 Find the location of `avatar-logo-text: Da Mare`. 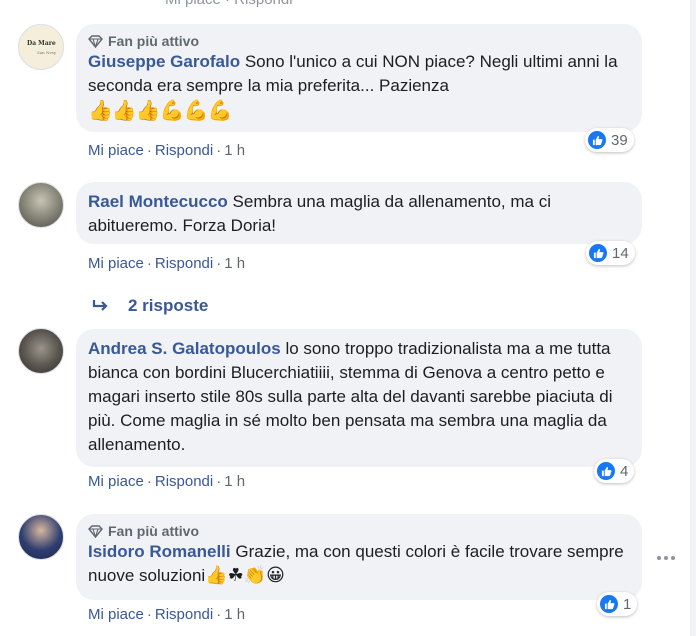

avatar-logo-text: Da Mare is located at coordinates (41, 43).